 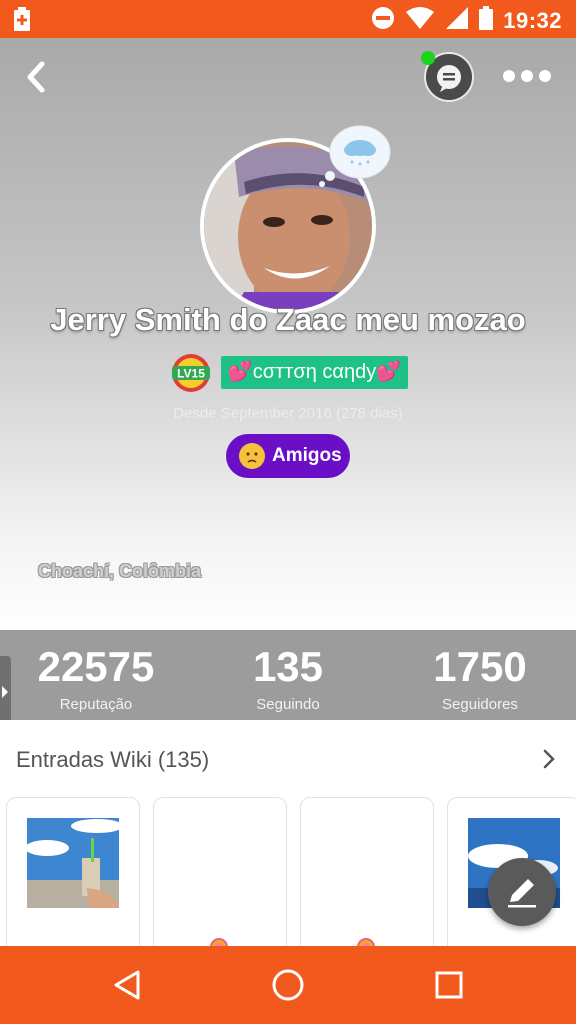 I want to click on stat-label: Seguindo, so click(x=288, y=704).